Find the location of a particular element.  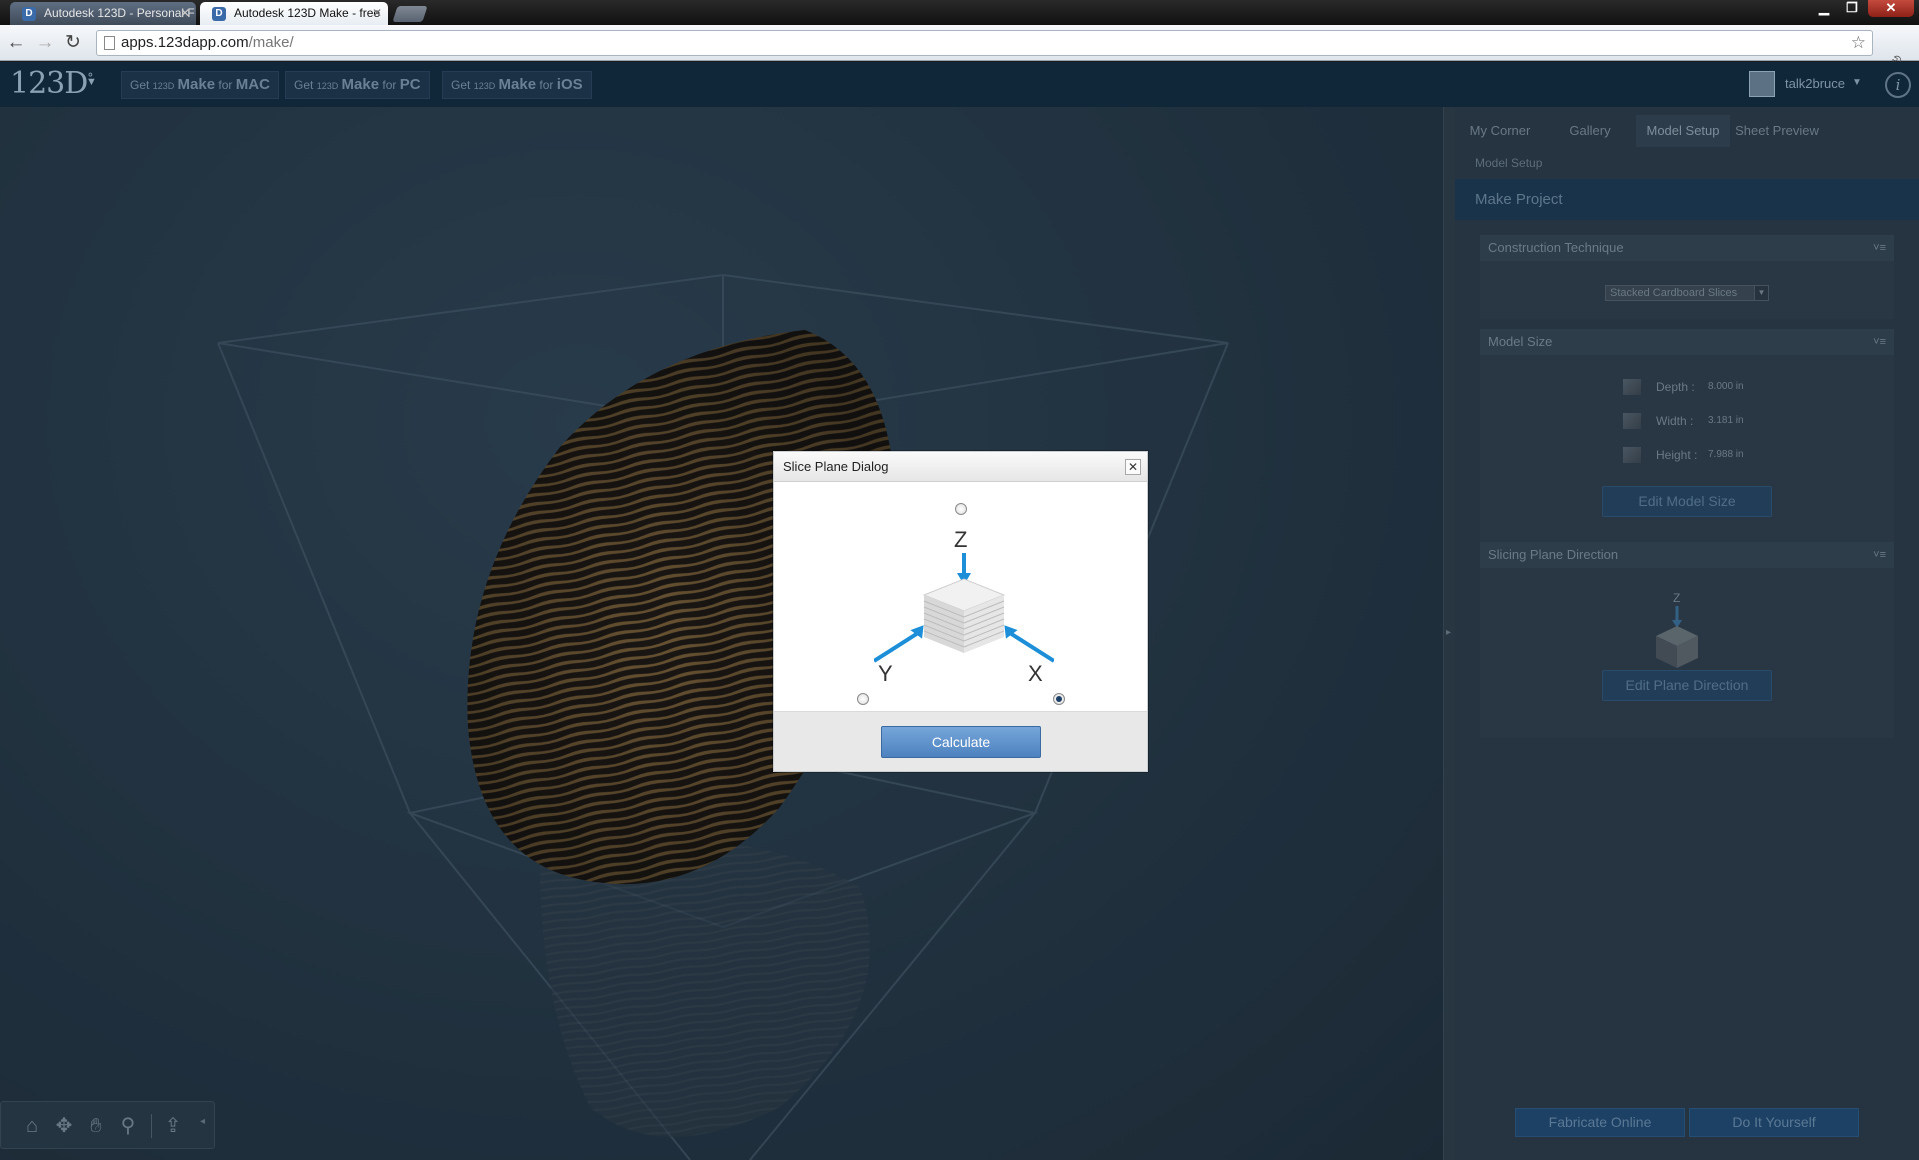

slice-plane-dialog: Slice Plane Dialog ✕ Z Y X Calculate is located at coordinates (960, 611).